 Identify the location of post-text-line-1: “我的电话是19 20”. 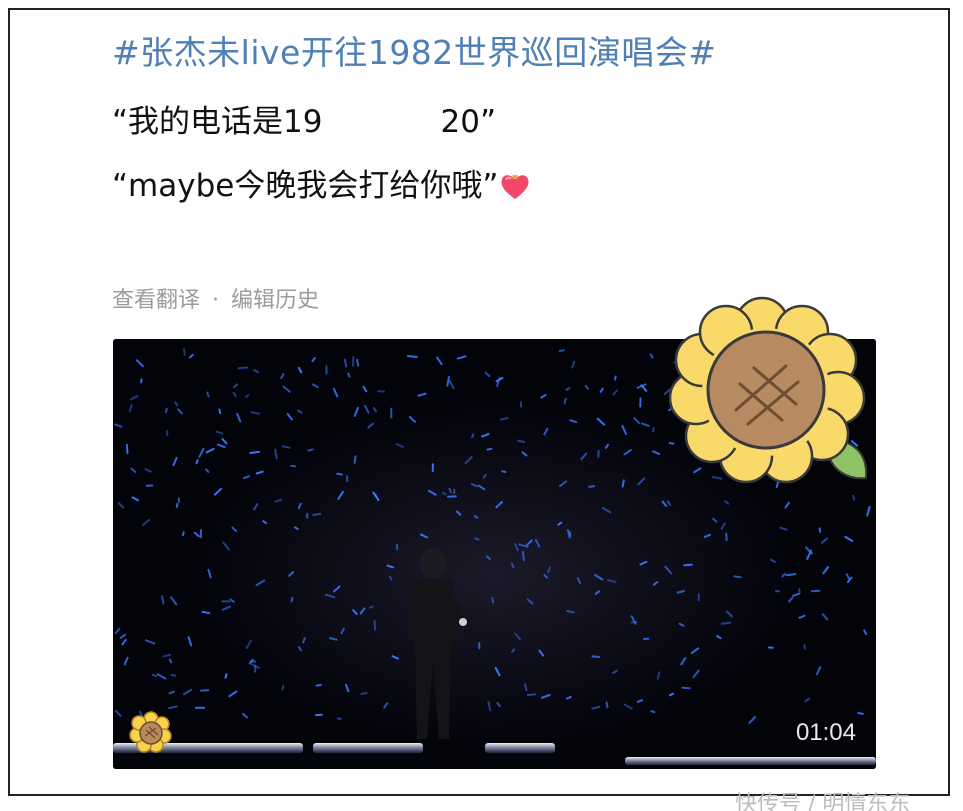
(304, 118).